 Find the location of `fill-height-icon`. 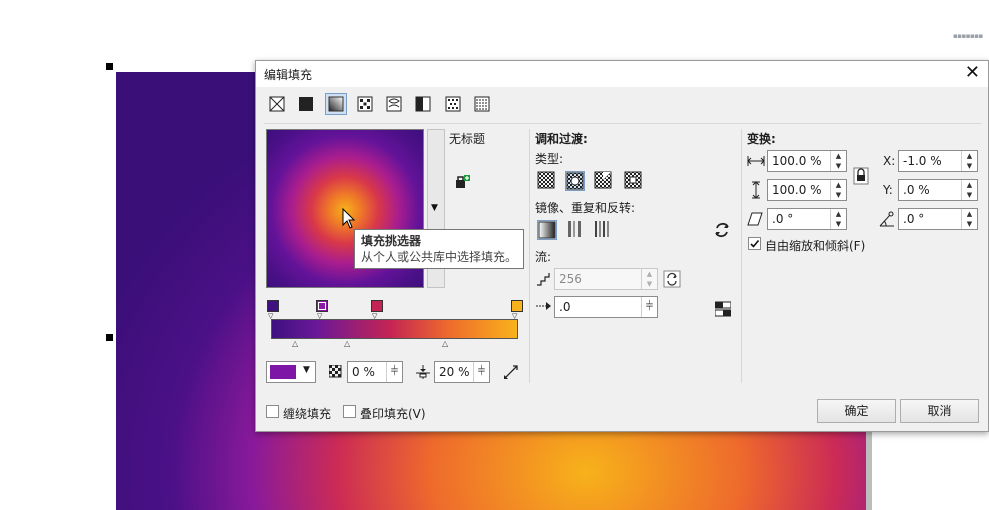

fill-height-icon is located at coordinates (756, 190).